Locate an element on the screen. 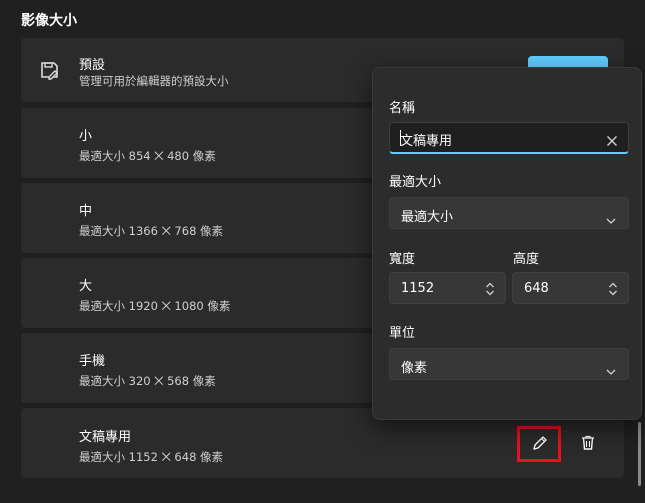  unit-select: 像素 is located at coordinates (509, 364).